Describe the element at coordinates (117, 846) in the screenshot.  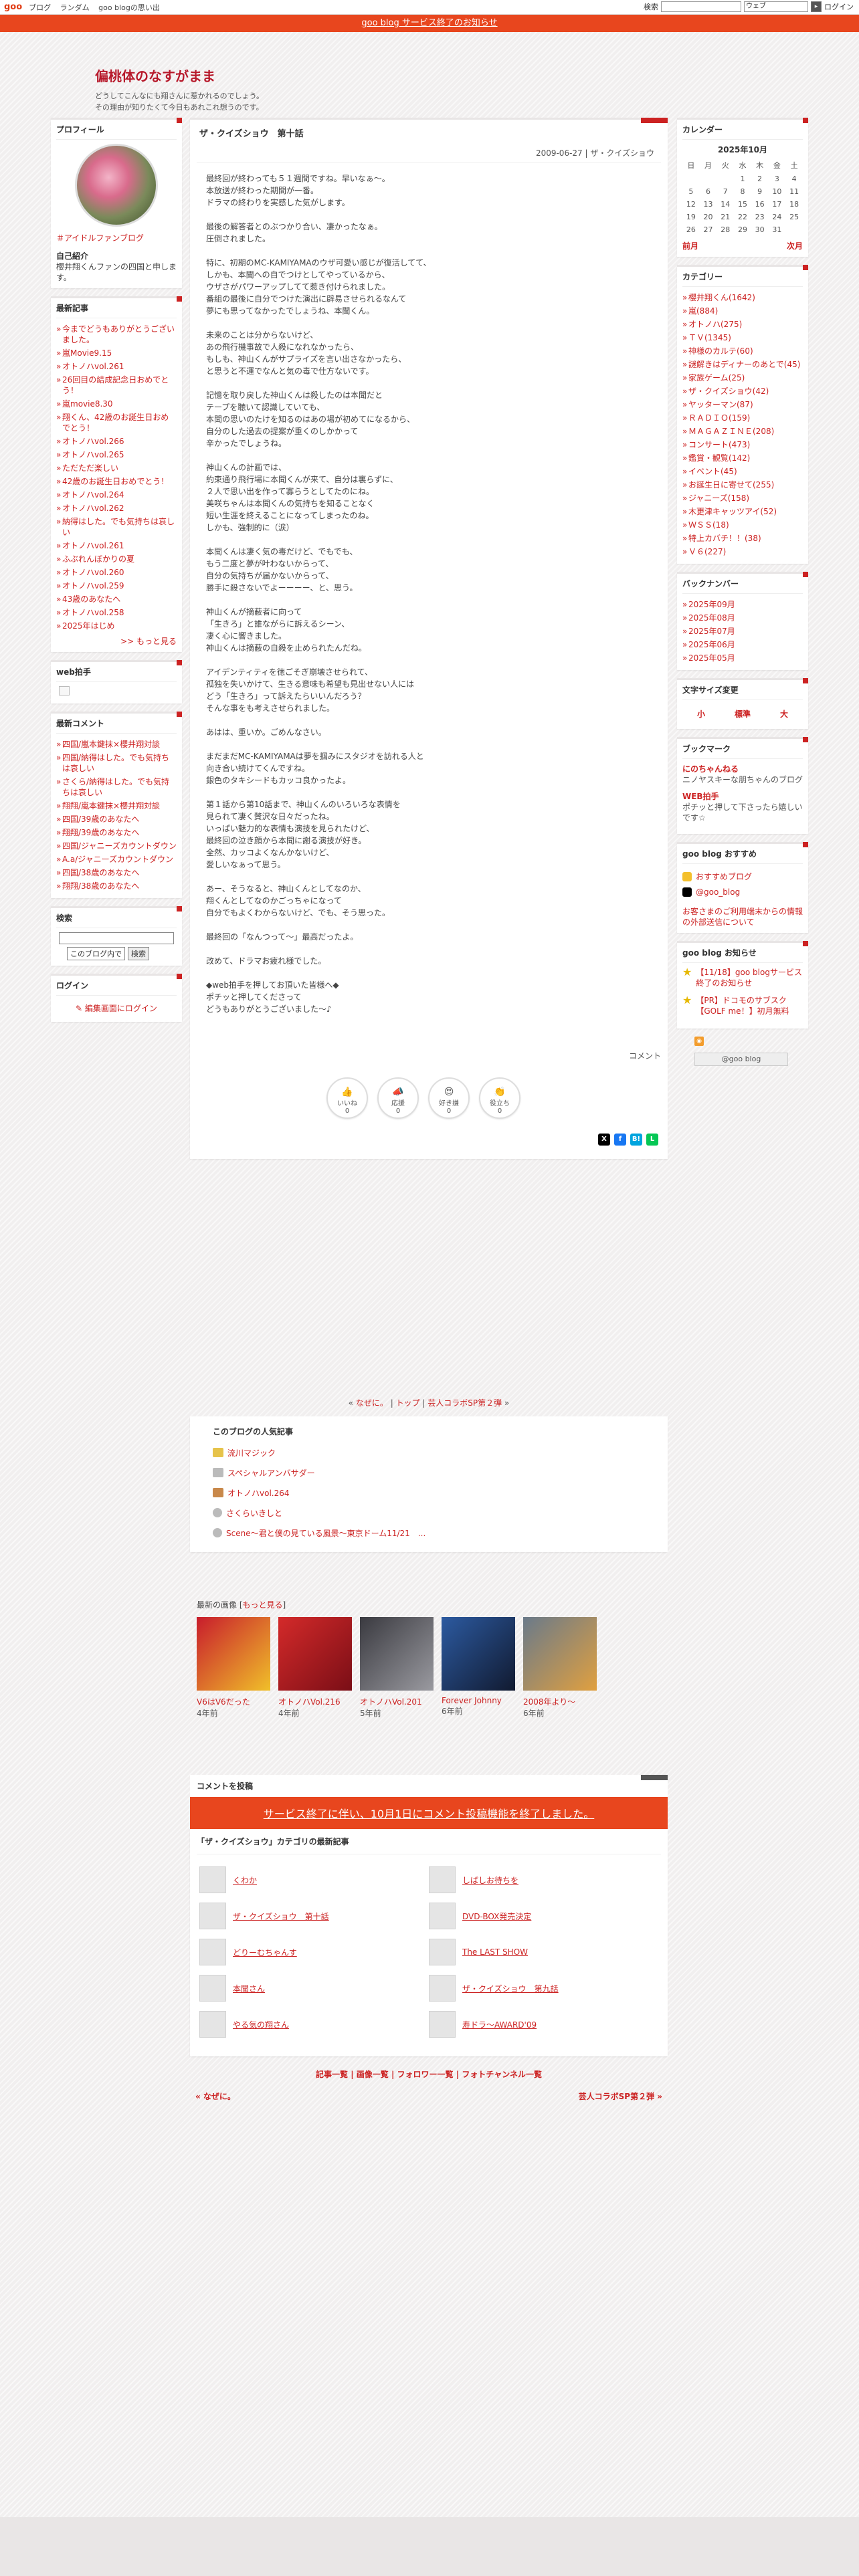
I see `recent-comment-link: 四国/ジャニーズカウントダウン` at that location.